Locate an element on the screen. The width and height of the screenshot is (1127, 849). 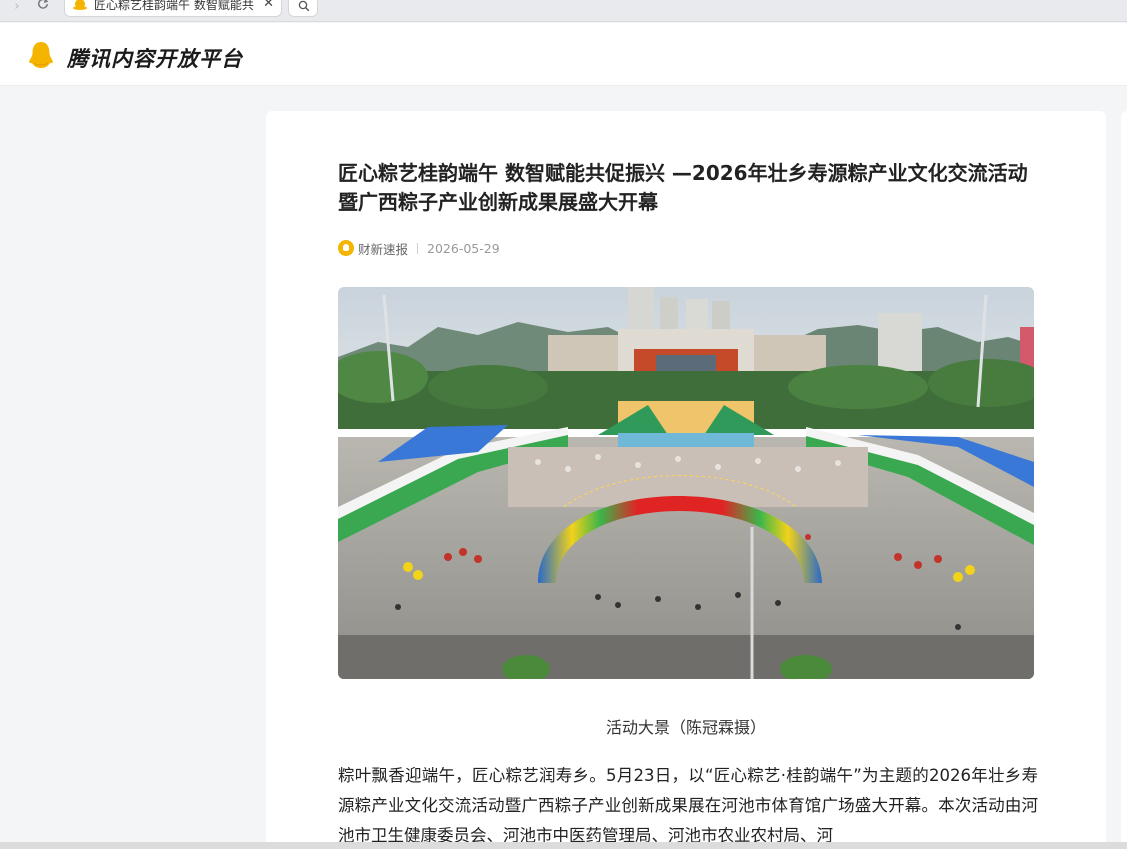
back-button: › is located at coordinates (17, 10).